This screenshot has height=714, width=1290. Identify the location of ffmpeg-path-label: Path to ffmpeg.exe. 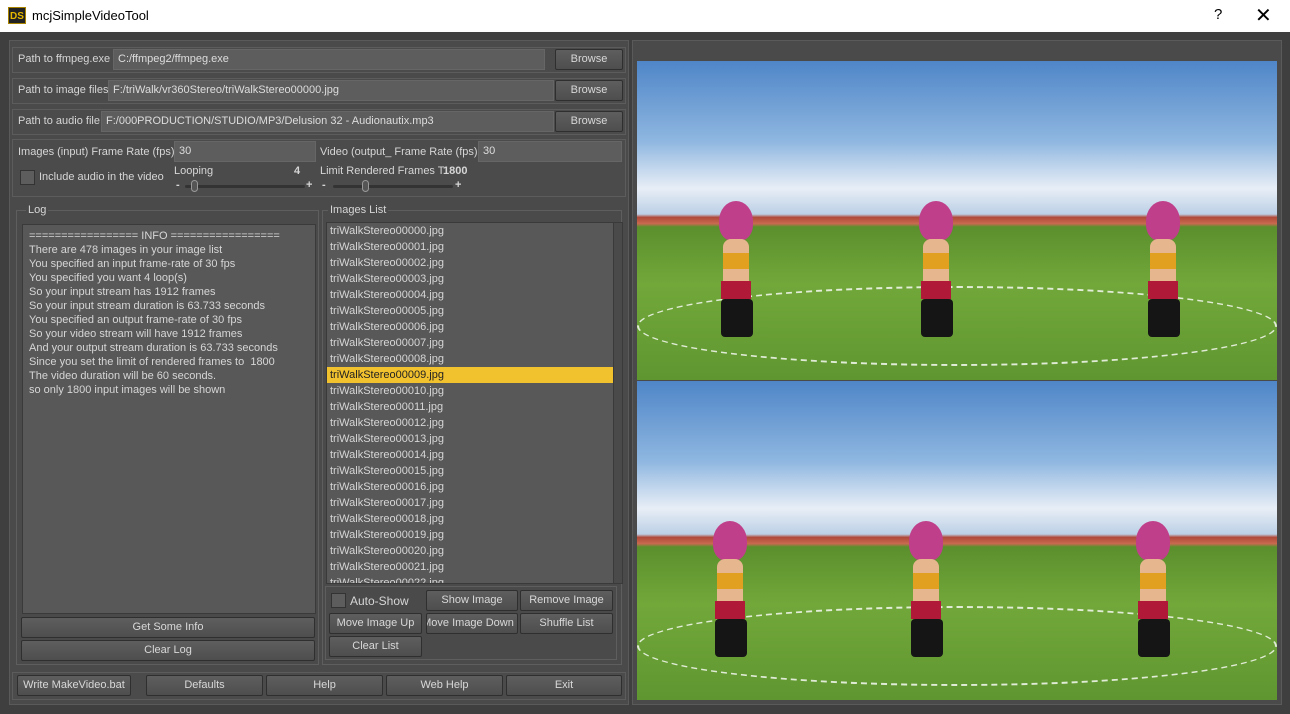
(64, 59).